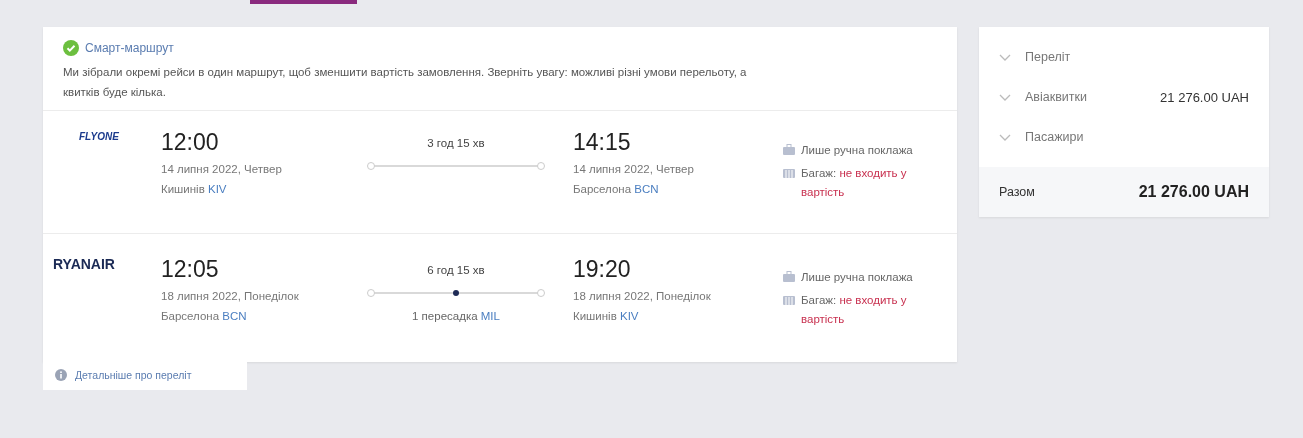 The width and height of the screenshot is (1303, 438). What do you see at coordinates (190, 269) in the screenshot?
I see `time-text: 12:05` at bounding box center [190, 269].